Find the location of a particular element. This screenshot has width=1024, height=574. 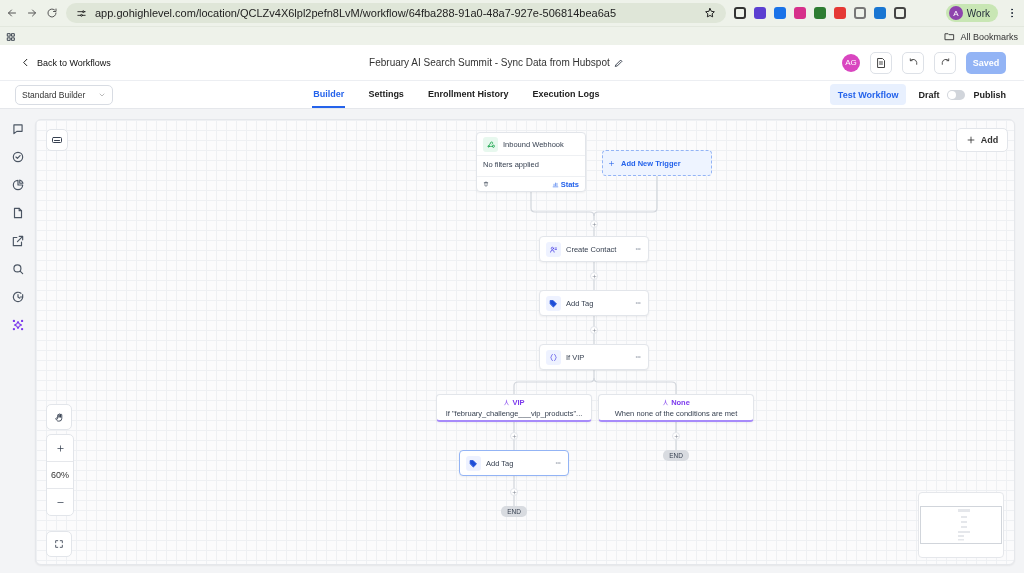

keyboard-button is located at coordinates (57, 140).